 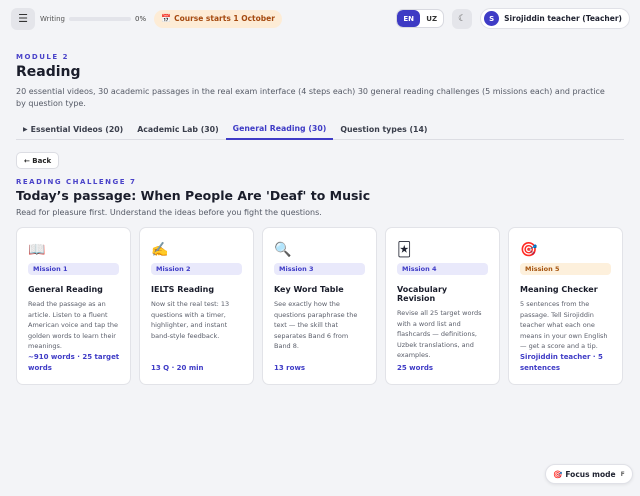 I want to click on tab-label: Academic Lab (30), so click(x=178, y=129).